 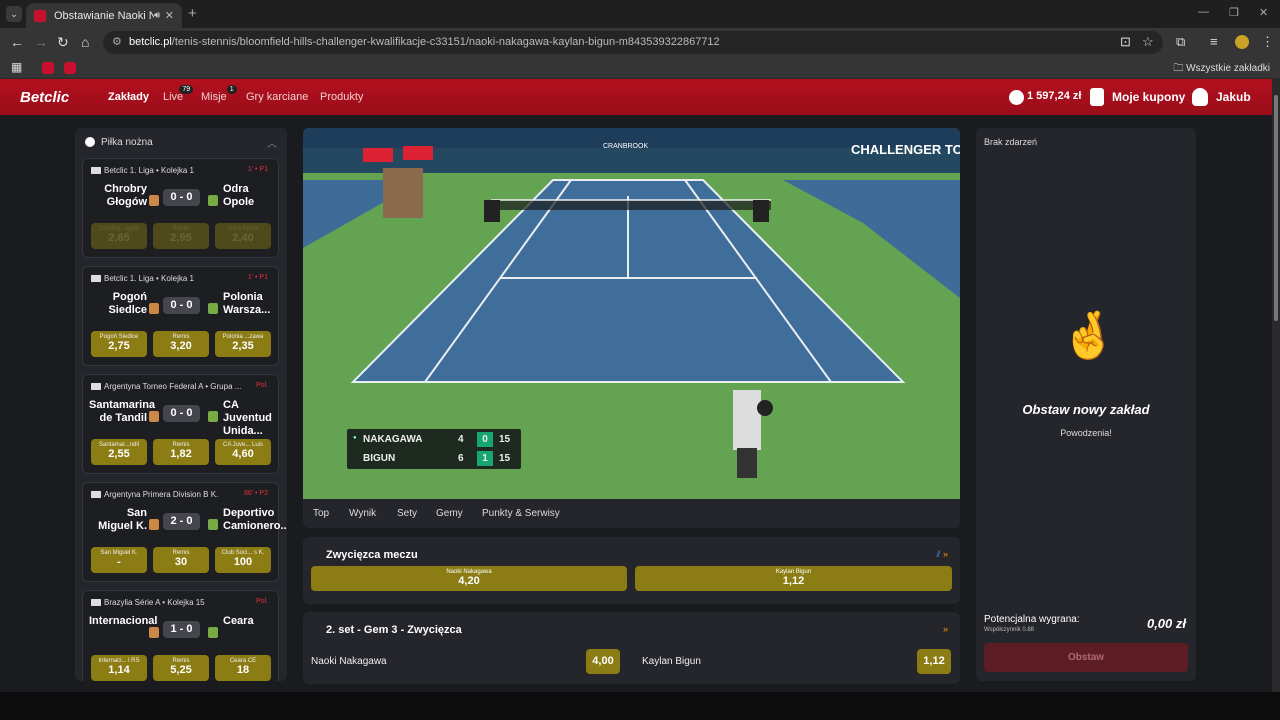 I want to click on nav-products: Produkty, so click(x=341, y=97).